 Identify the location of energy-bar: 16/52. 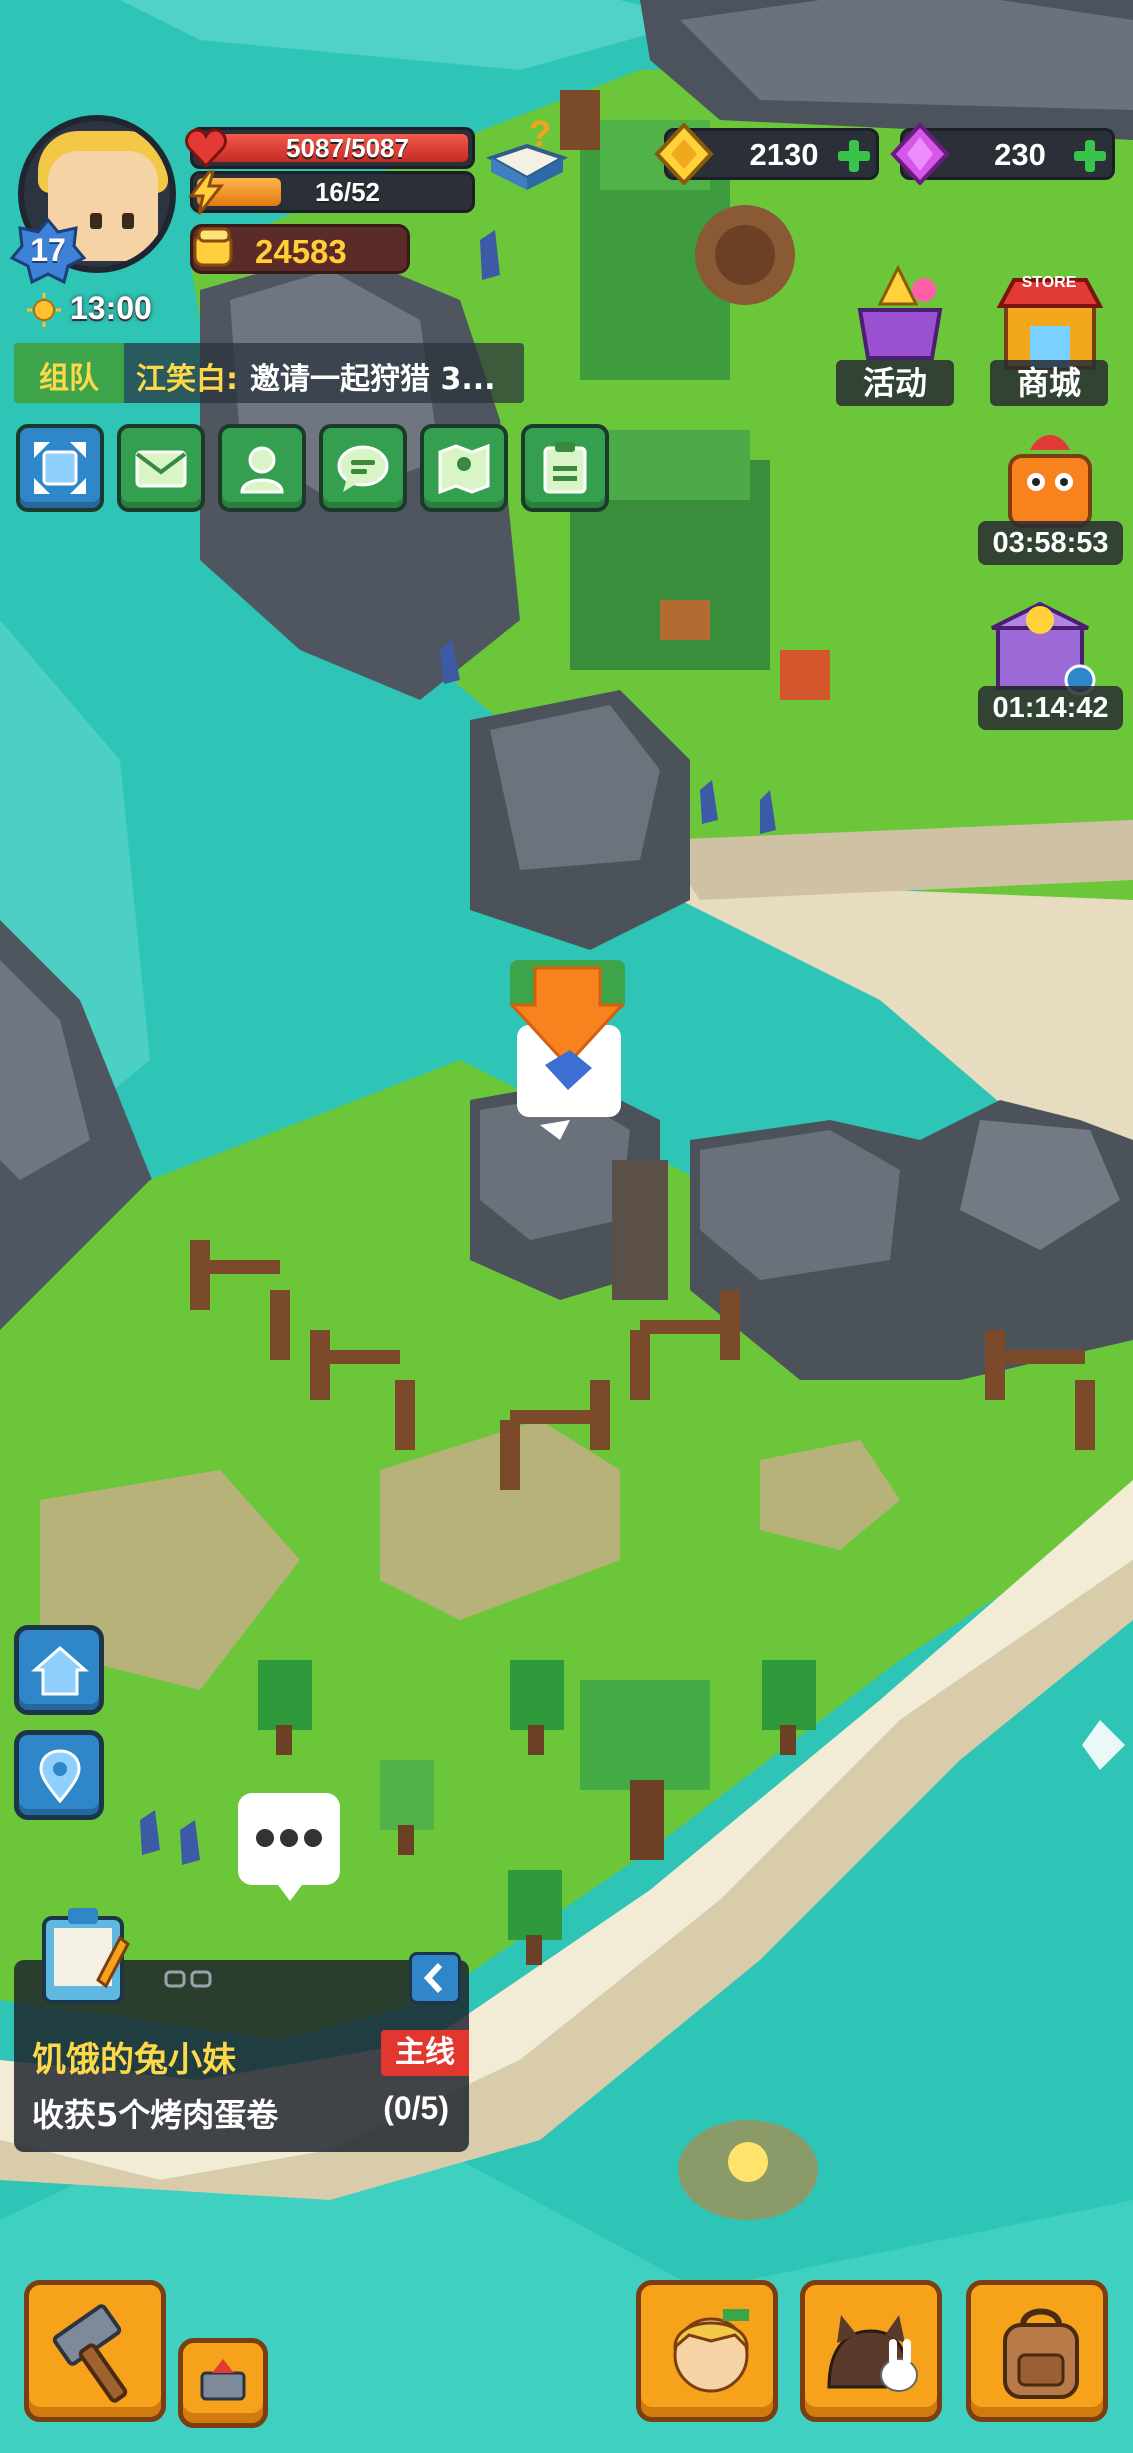
(331, 192).